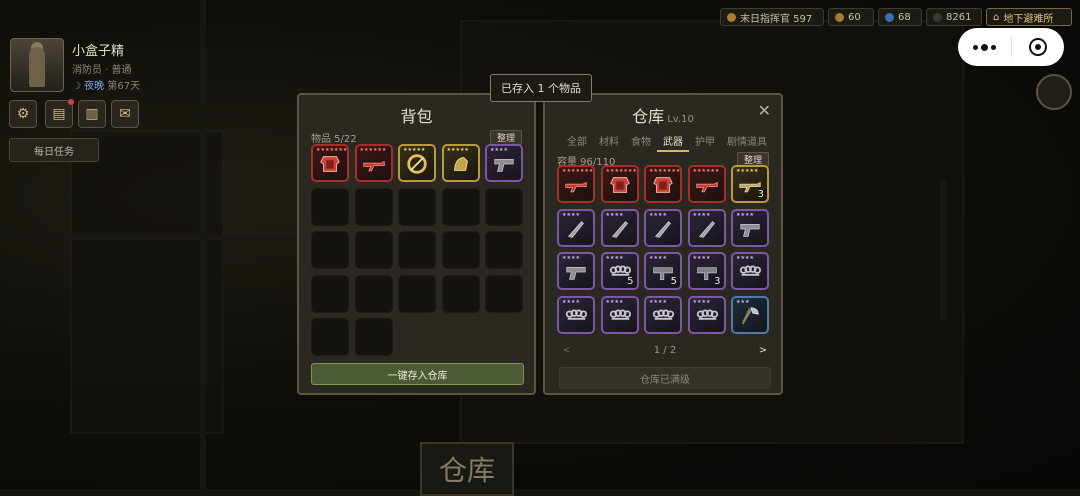 The image size is (1080, 496). Describe the element at coordinates (98, 51) in the screenshot. I see `player-name: 小盒子精` at that location.